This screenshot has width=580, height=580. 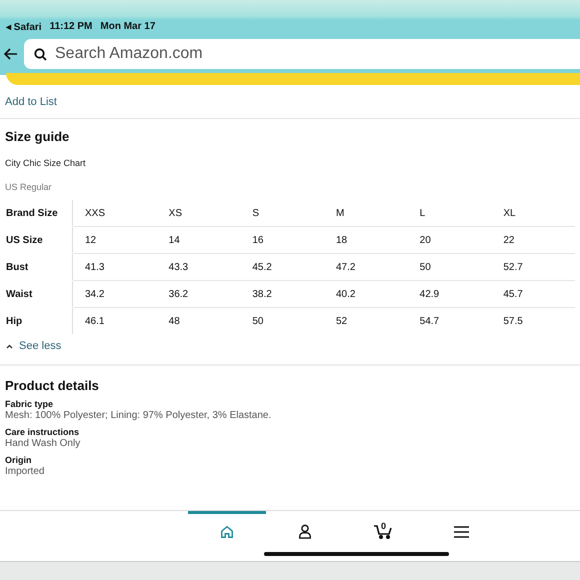 I want to click on detail-label: Origin, so click(x=18, y=460).